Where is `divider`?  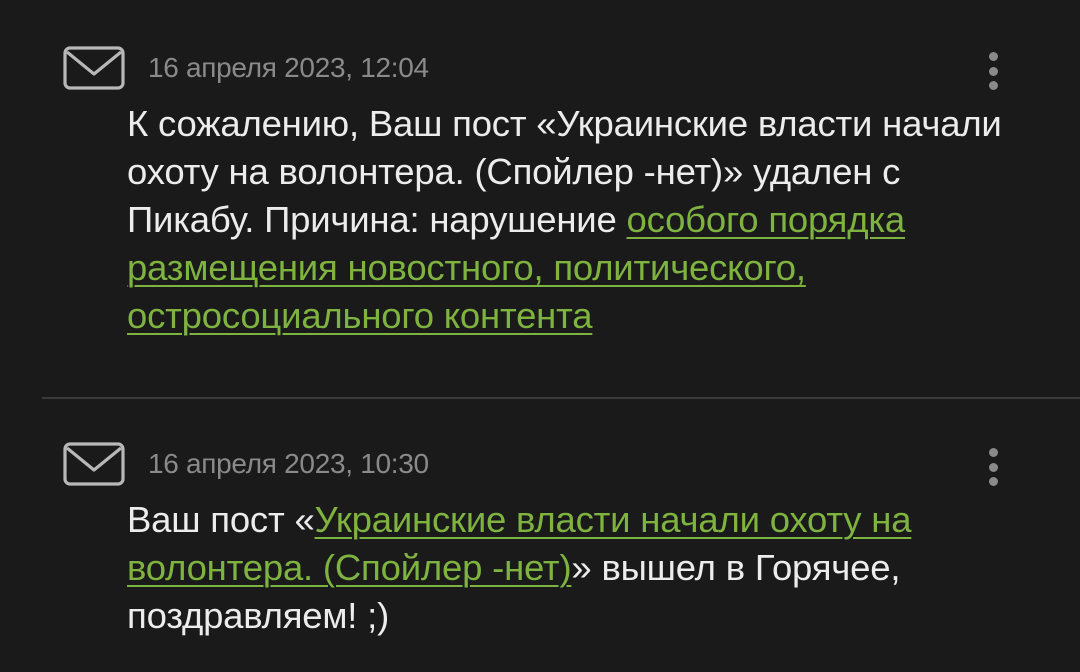
divider is located at coordinates (561, 398).